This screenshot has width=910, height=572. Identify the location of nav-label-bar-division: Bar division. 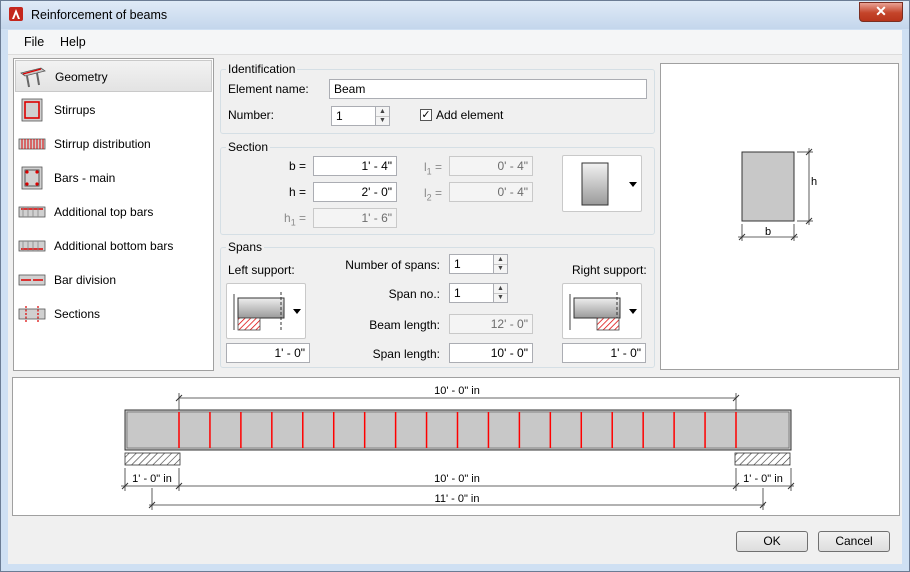
(85, 280).